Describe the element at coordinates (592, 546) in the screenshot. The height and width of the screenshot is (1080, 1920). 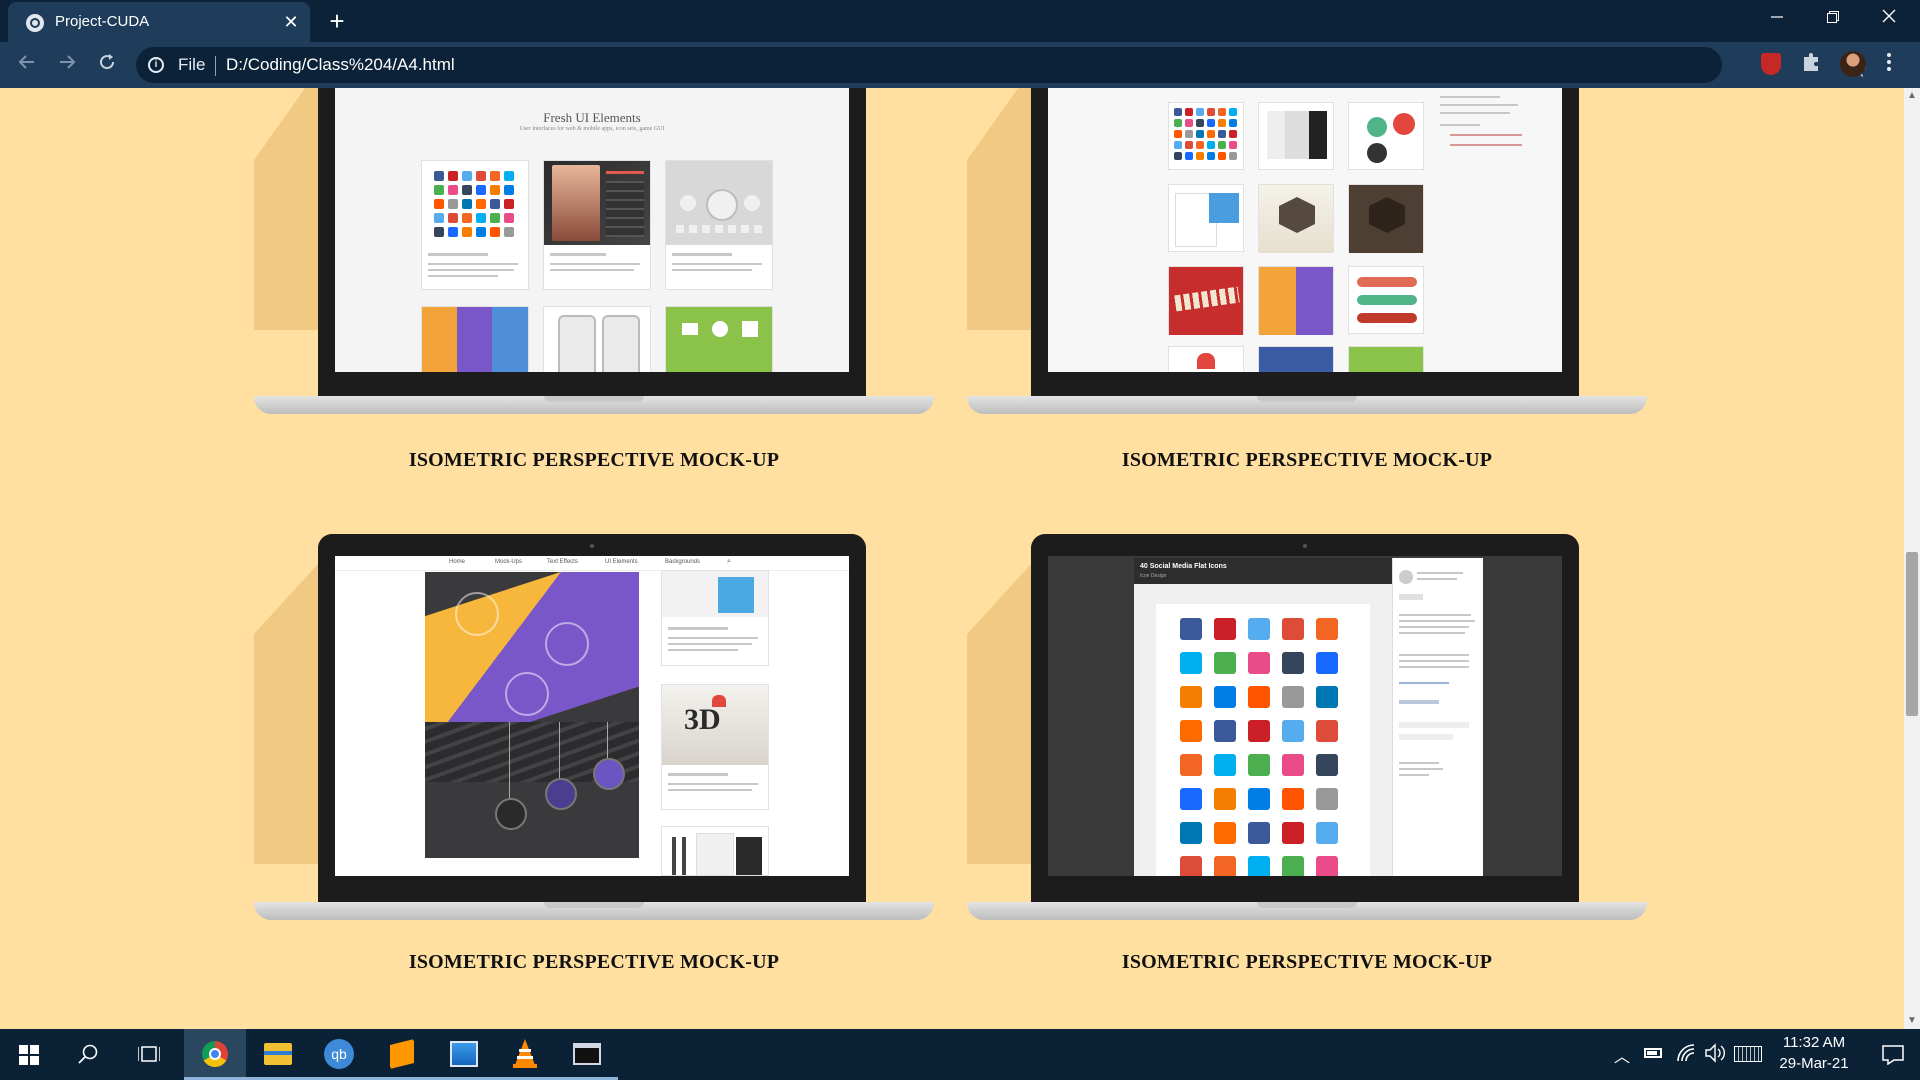
I see `webcam` at that location.